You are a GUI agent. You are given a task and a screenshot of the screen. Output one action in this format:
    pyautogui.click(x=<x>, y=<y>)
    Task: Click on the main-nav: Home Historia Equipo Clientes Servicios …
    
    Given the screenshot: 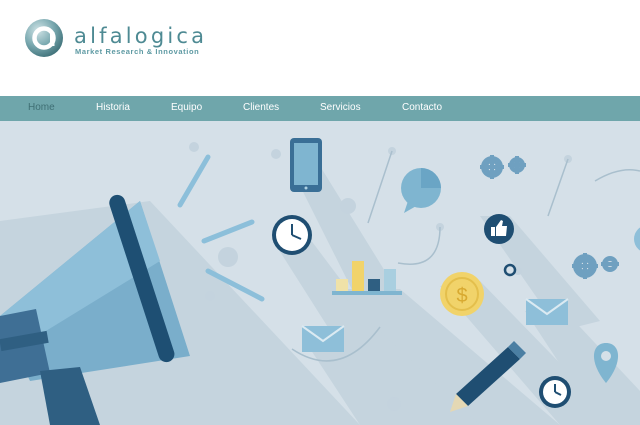 What is the action you would take?
    pyautogui.click(x=320, y=108)
    